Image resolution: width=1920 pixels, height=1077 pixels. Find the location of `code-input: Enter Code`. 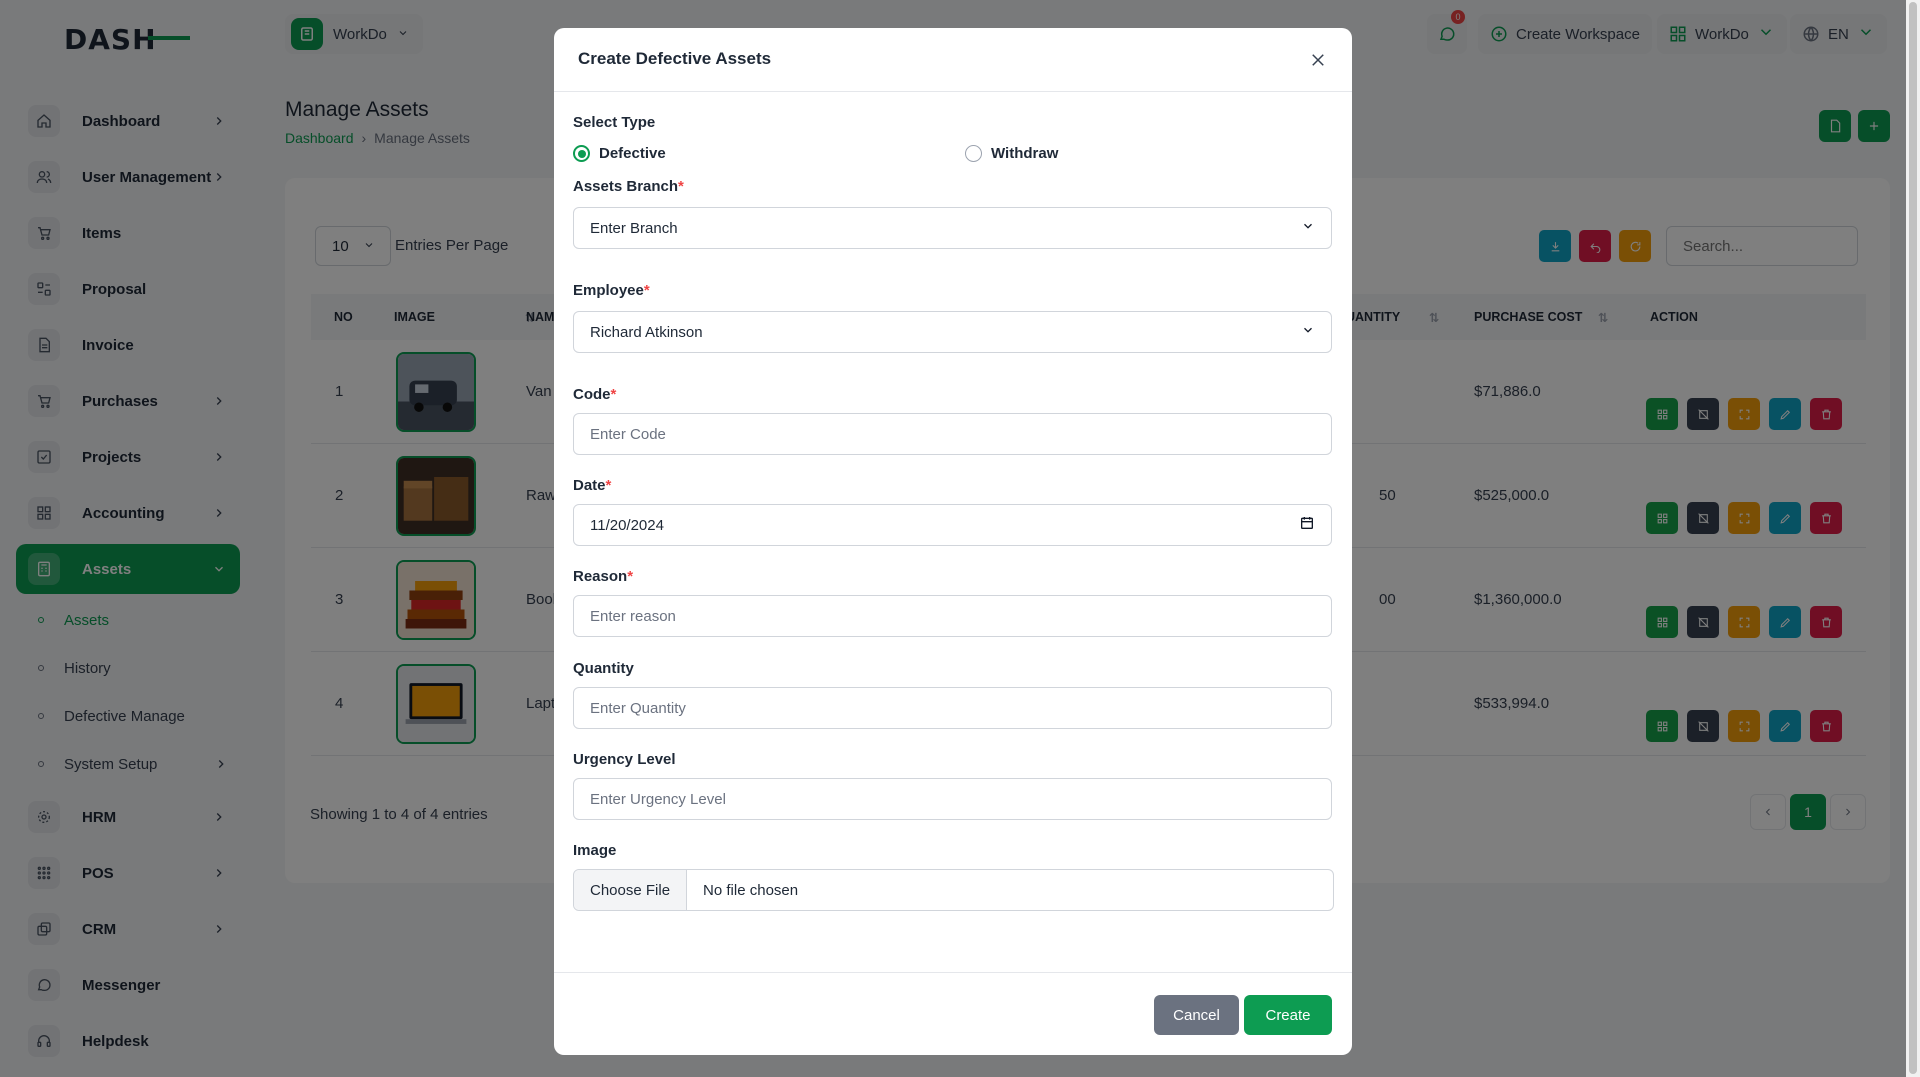

code-input: Enter Code is located at coordinates (952, 434).